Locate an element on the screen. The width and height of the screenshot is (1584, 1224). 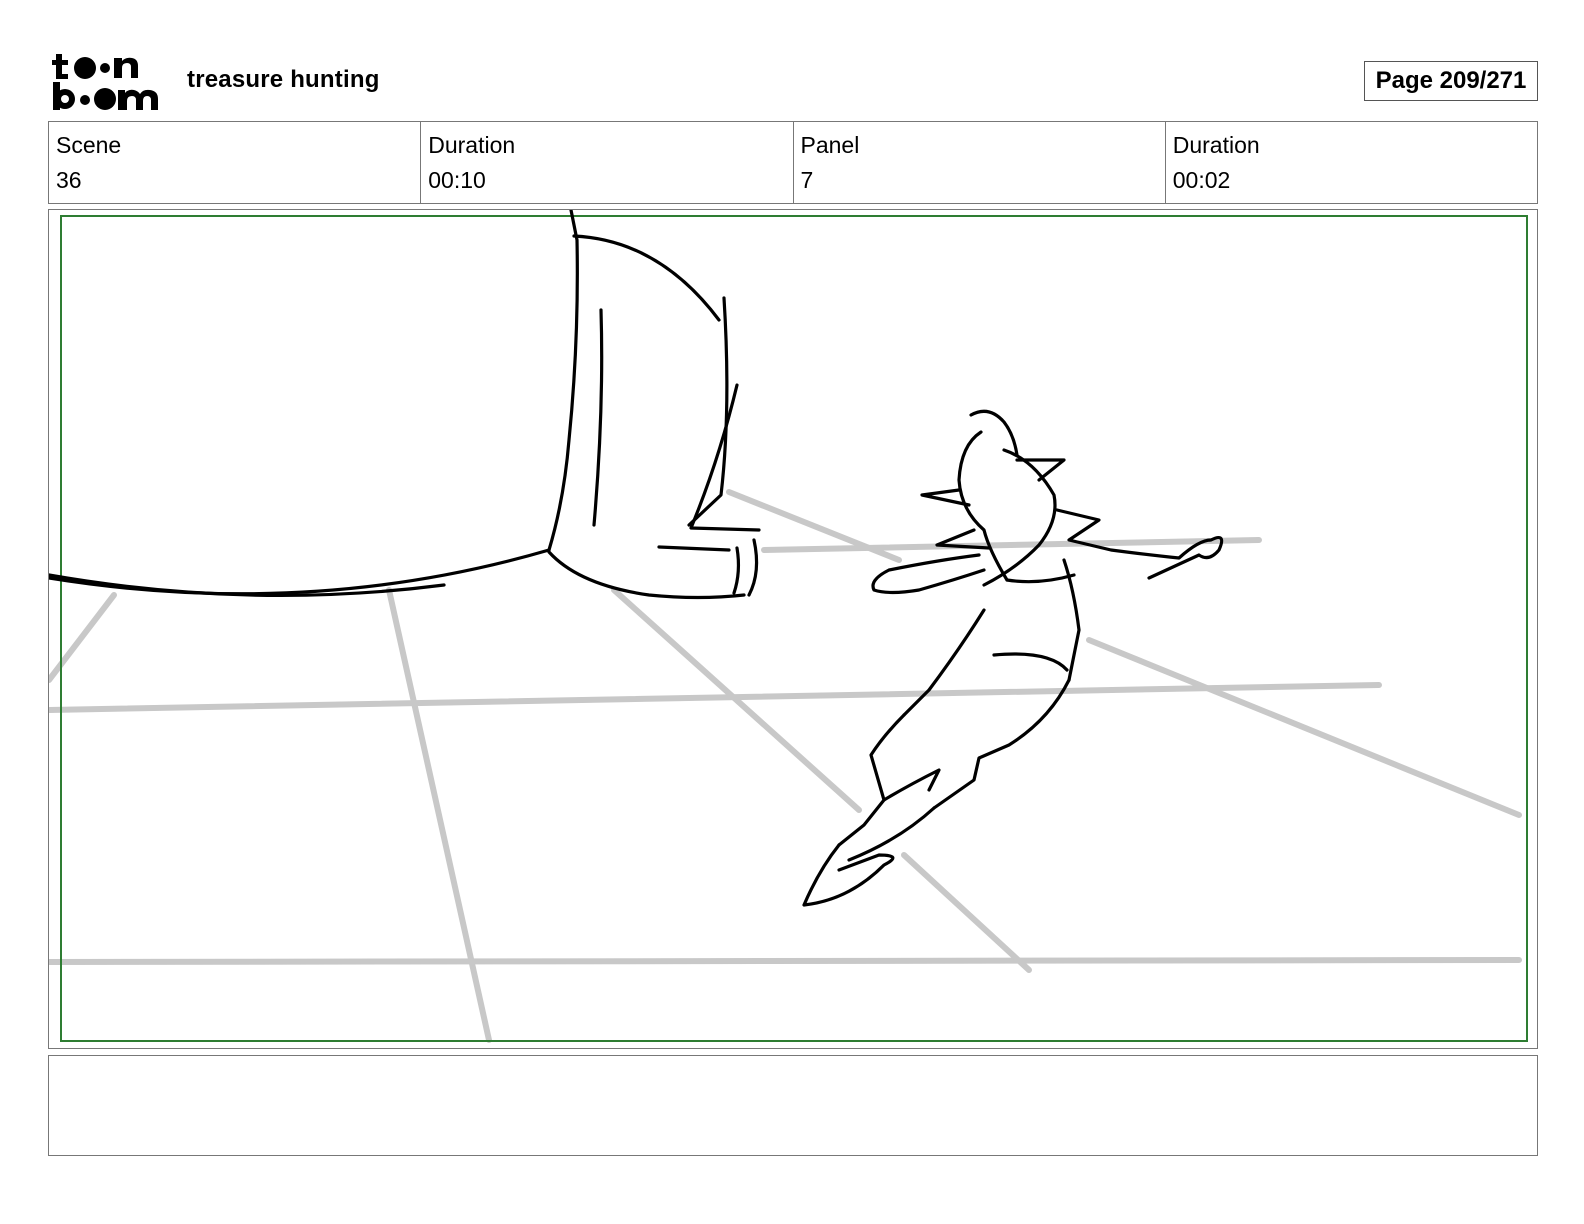
scene-label: Scene is located at coordinates (89, 145).